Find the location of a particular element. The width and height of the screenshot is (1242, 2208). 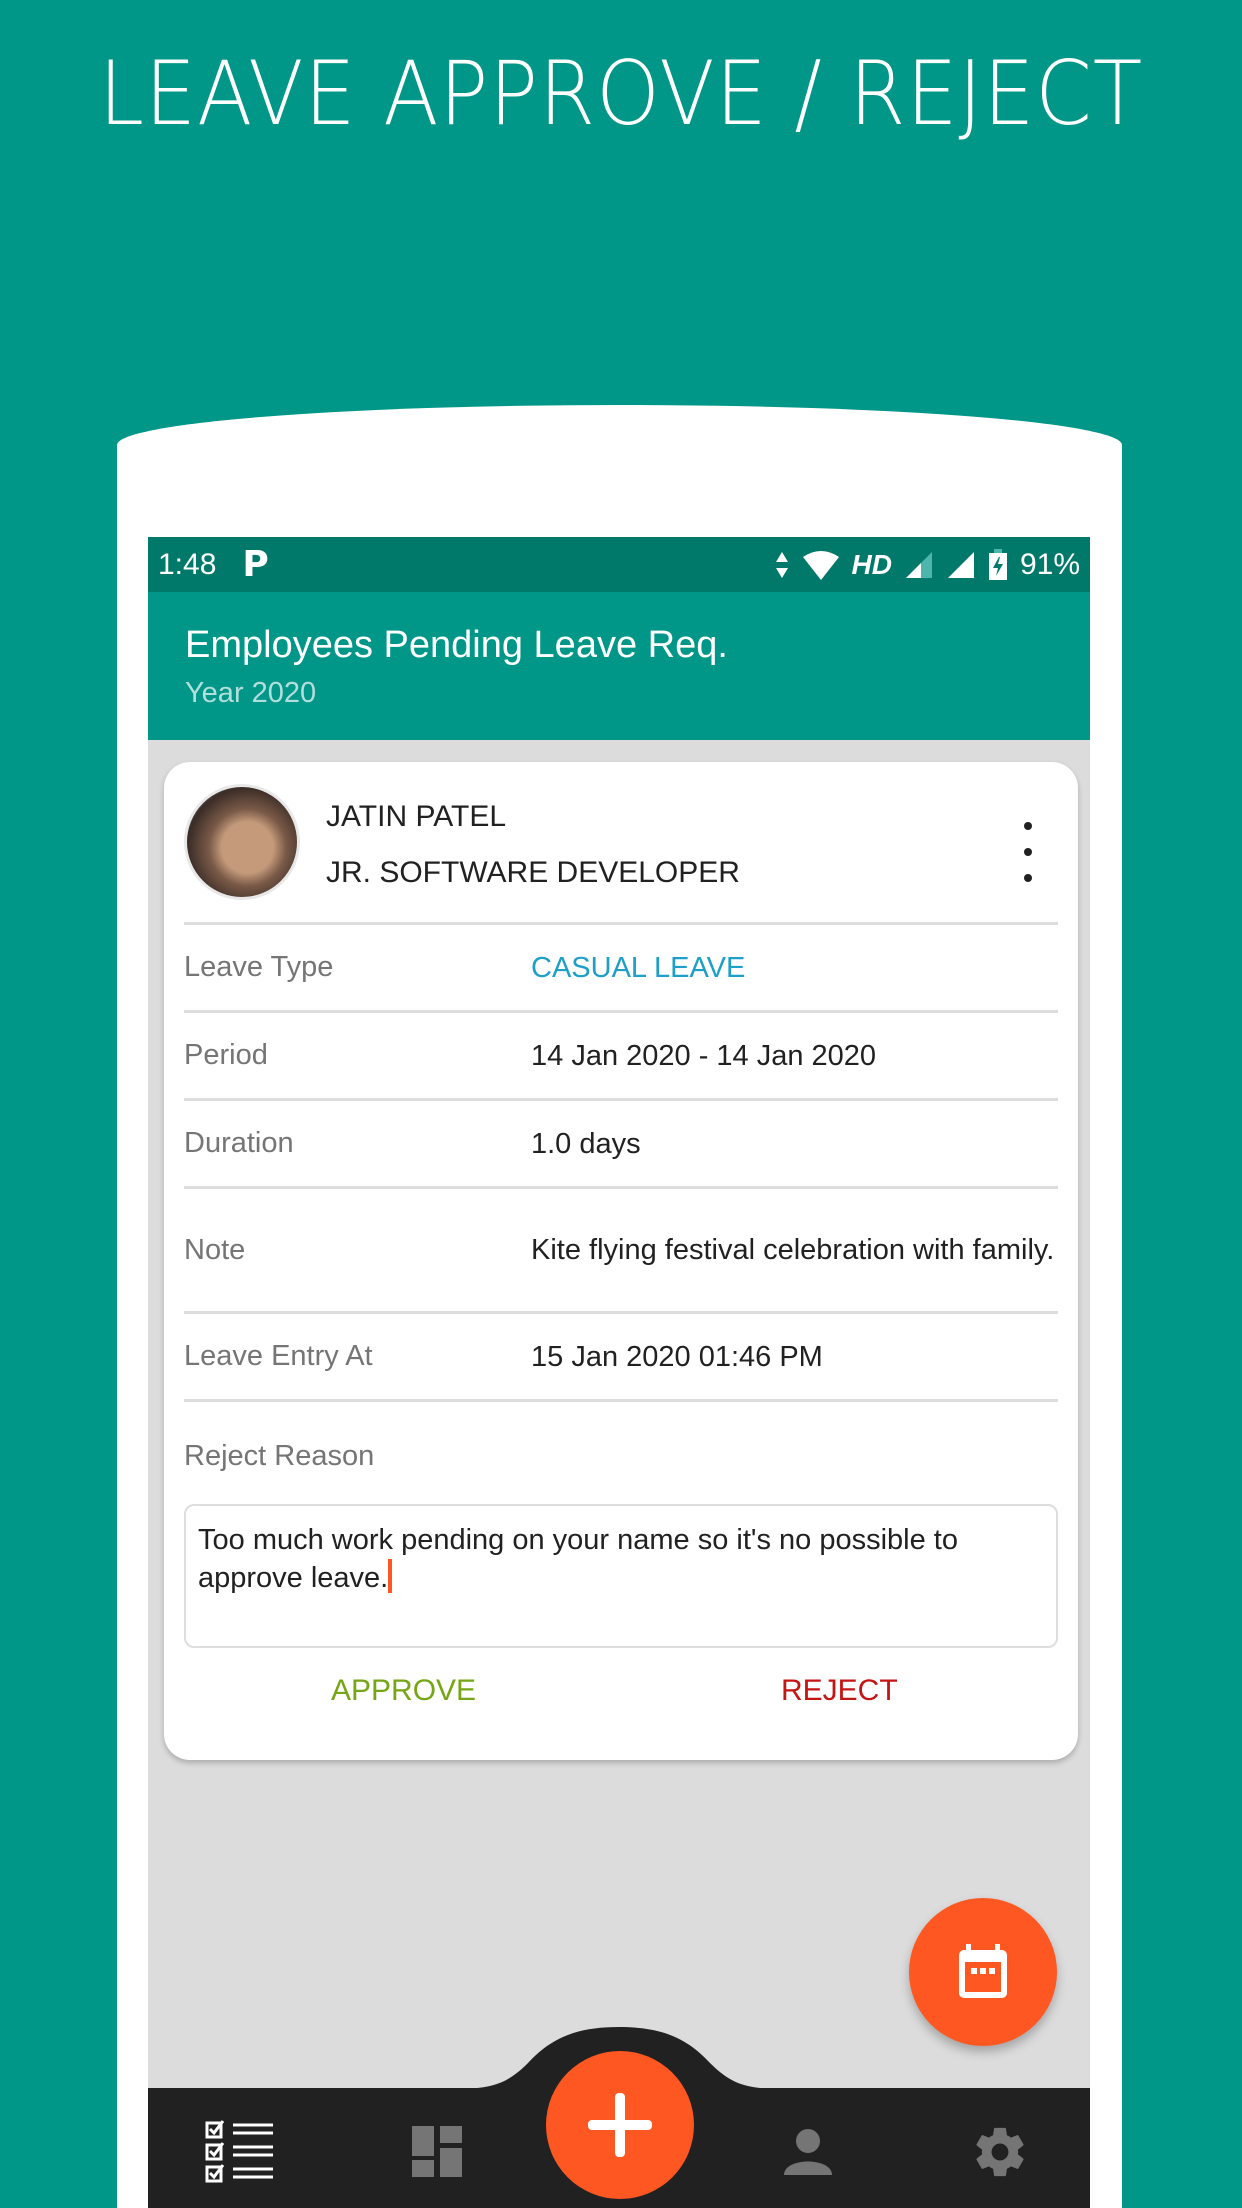

detail-row-entry-at: Leave Entry At 15 Jan 2020 01:46 PM is located at coordinates (621, 1356).